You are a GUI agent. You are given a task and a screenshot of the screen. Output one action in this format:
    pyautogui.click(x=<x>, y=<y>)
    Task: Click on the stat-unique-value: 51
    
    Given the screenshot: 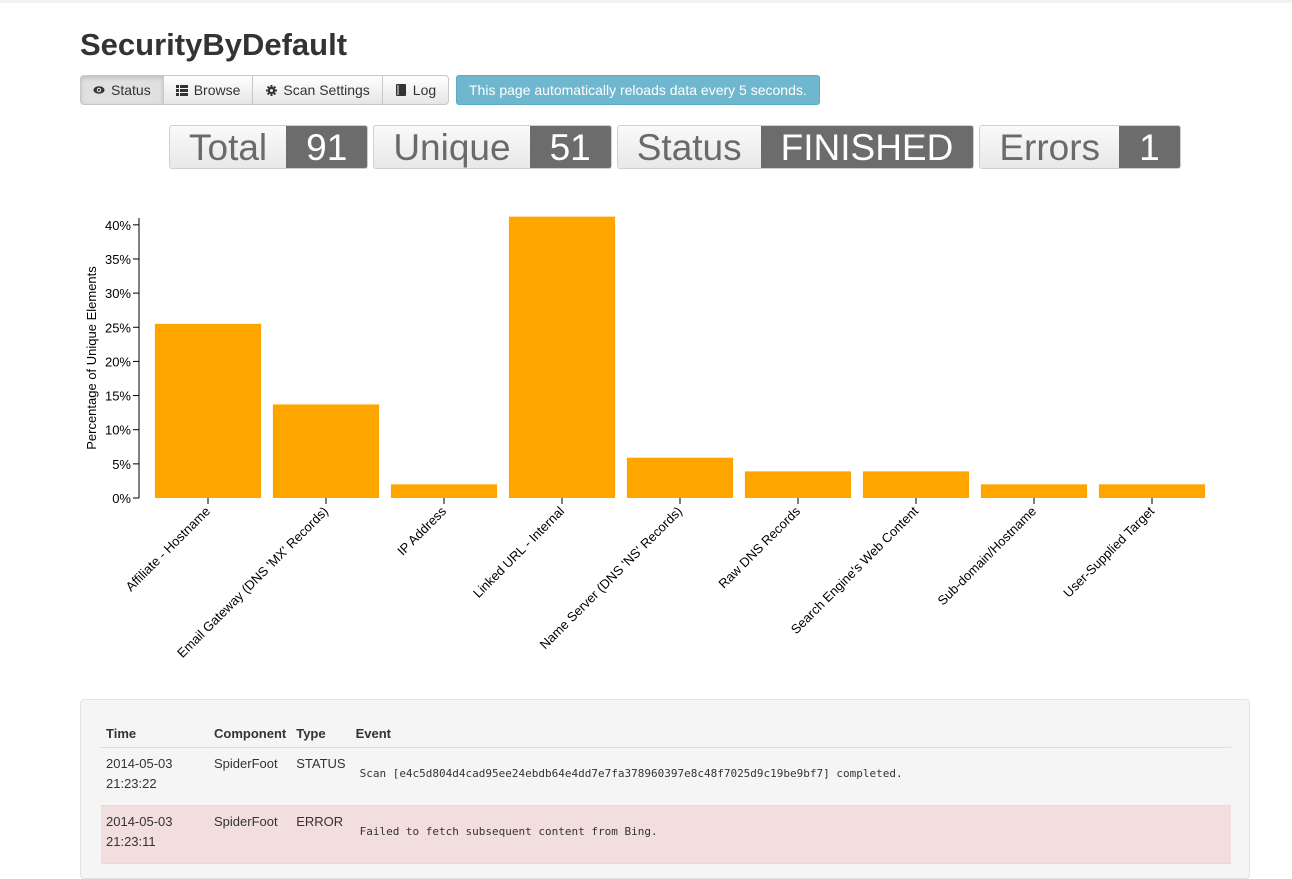 What is the action you would take?
    pyautogui.click(x=570, y=147)
    